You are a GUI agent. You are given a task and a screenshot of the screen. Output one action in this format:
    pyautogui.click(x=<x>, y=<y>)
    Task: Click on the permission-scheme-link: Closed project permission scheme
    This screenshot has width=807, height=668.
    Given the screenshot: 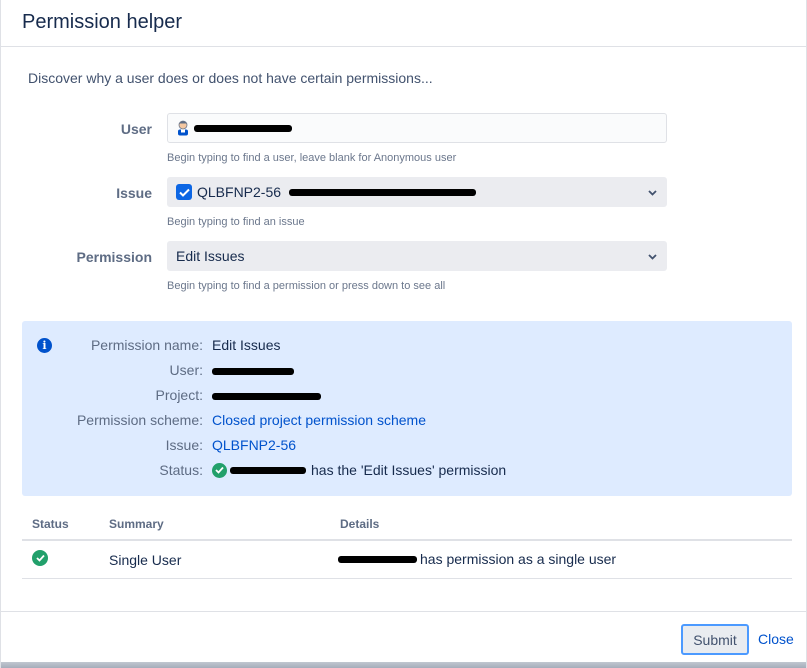 What is the action you would take?
    pyautogui.click(x=319, y=420)
    